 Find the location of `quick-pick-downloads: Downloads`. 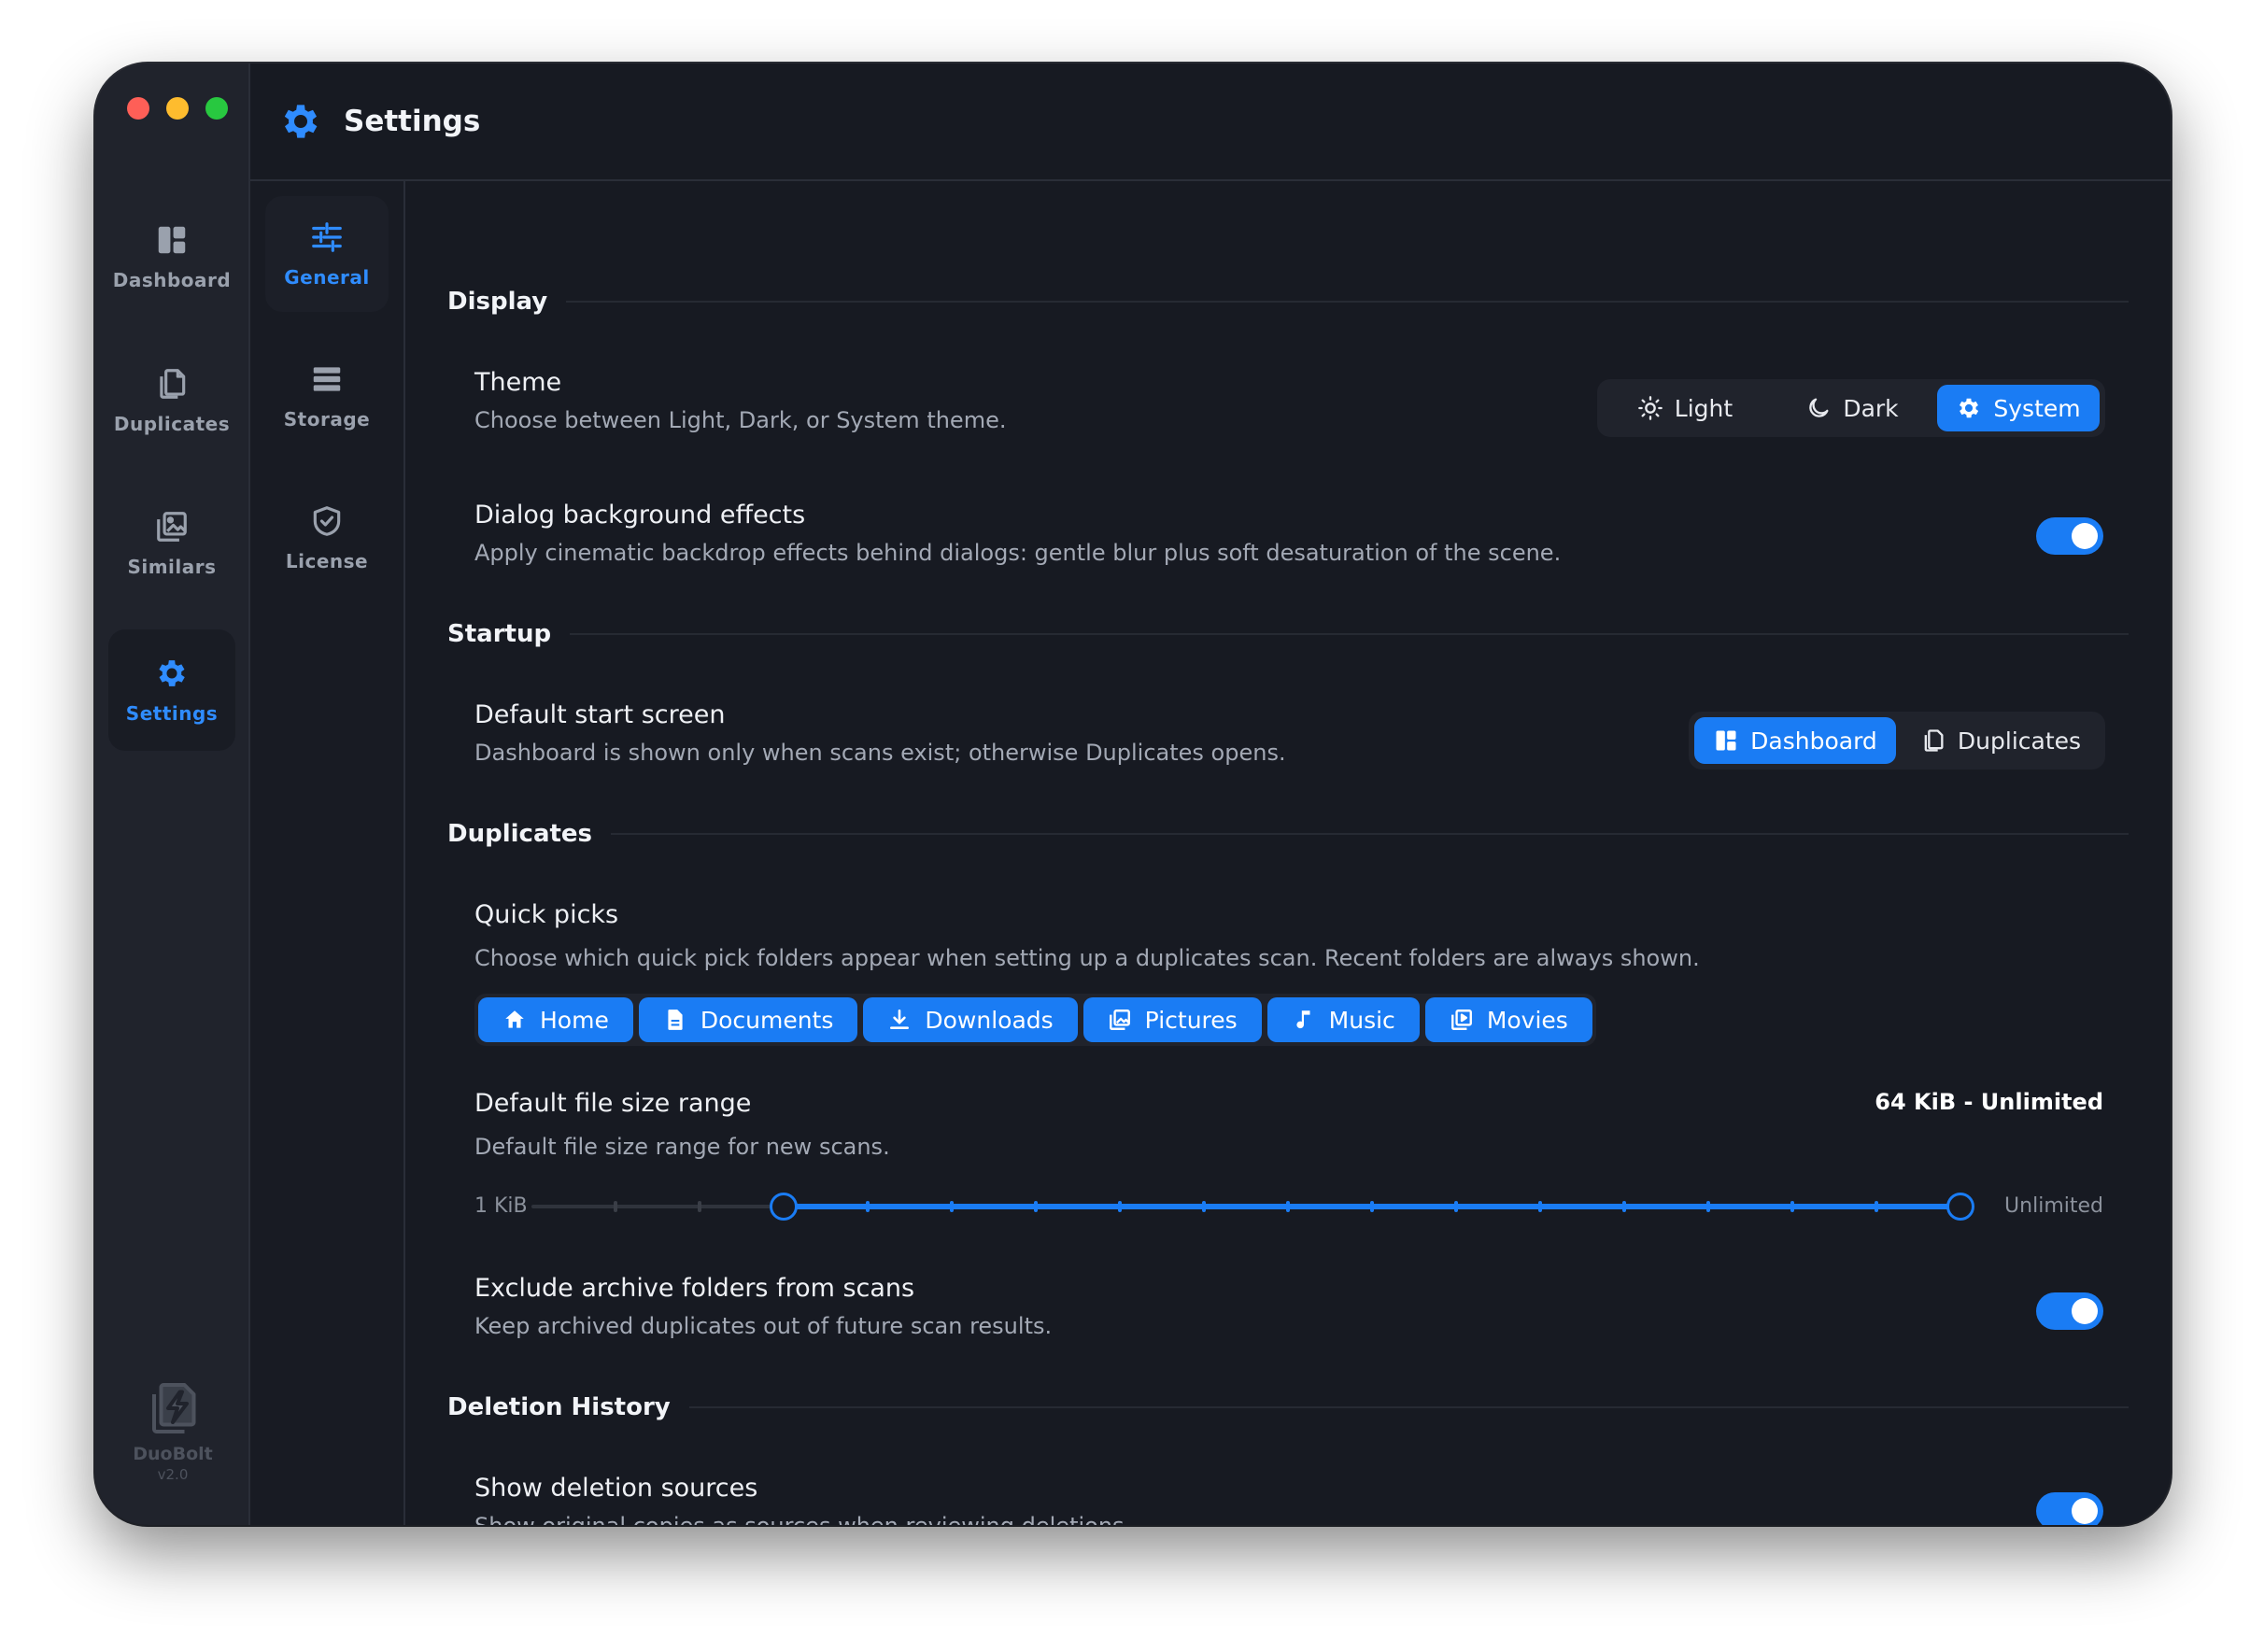

quick-pick-downloads: Downloads is located at coordinates (971, 1019).